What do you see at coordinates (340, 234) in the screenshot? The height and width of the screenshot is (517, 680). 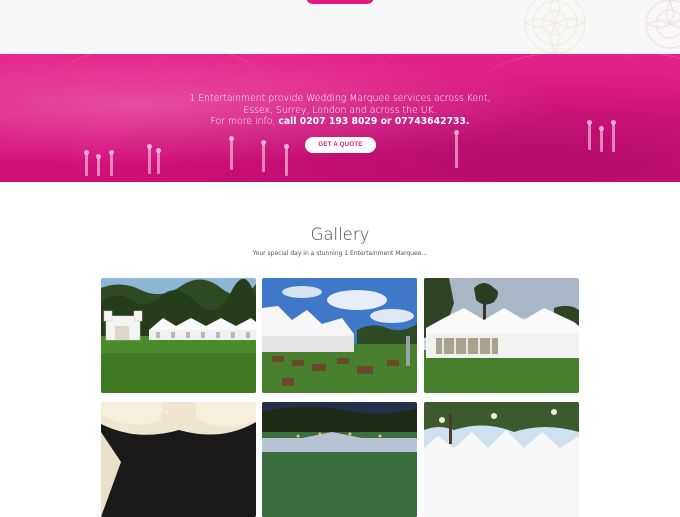 I see `gallery-title: Gallery` at bounding box center [340, 234].